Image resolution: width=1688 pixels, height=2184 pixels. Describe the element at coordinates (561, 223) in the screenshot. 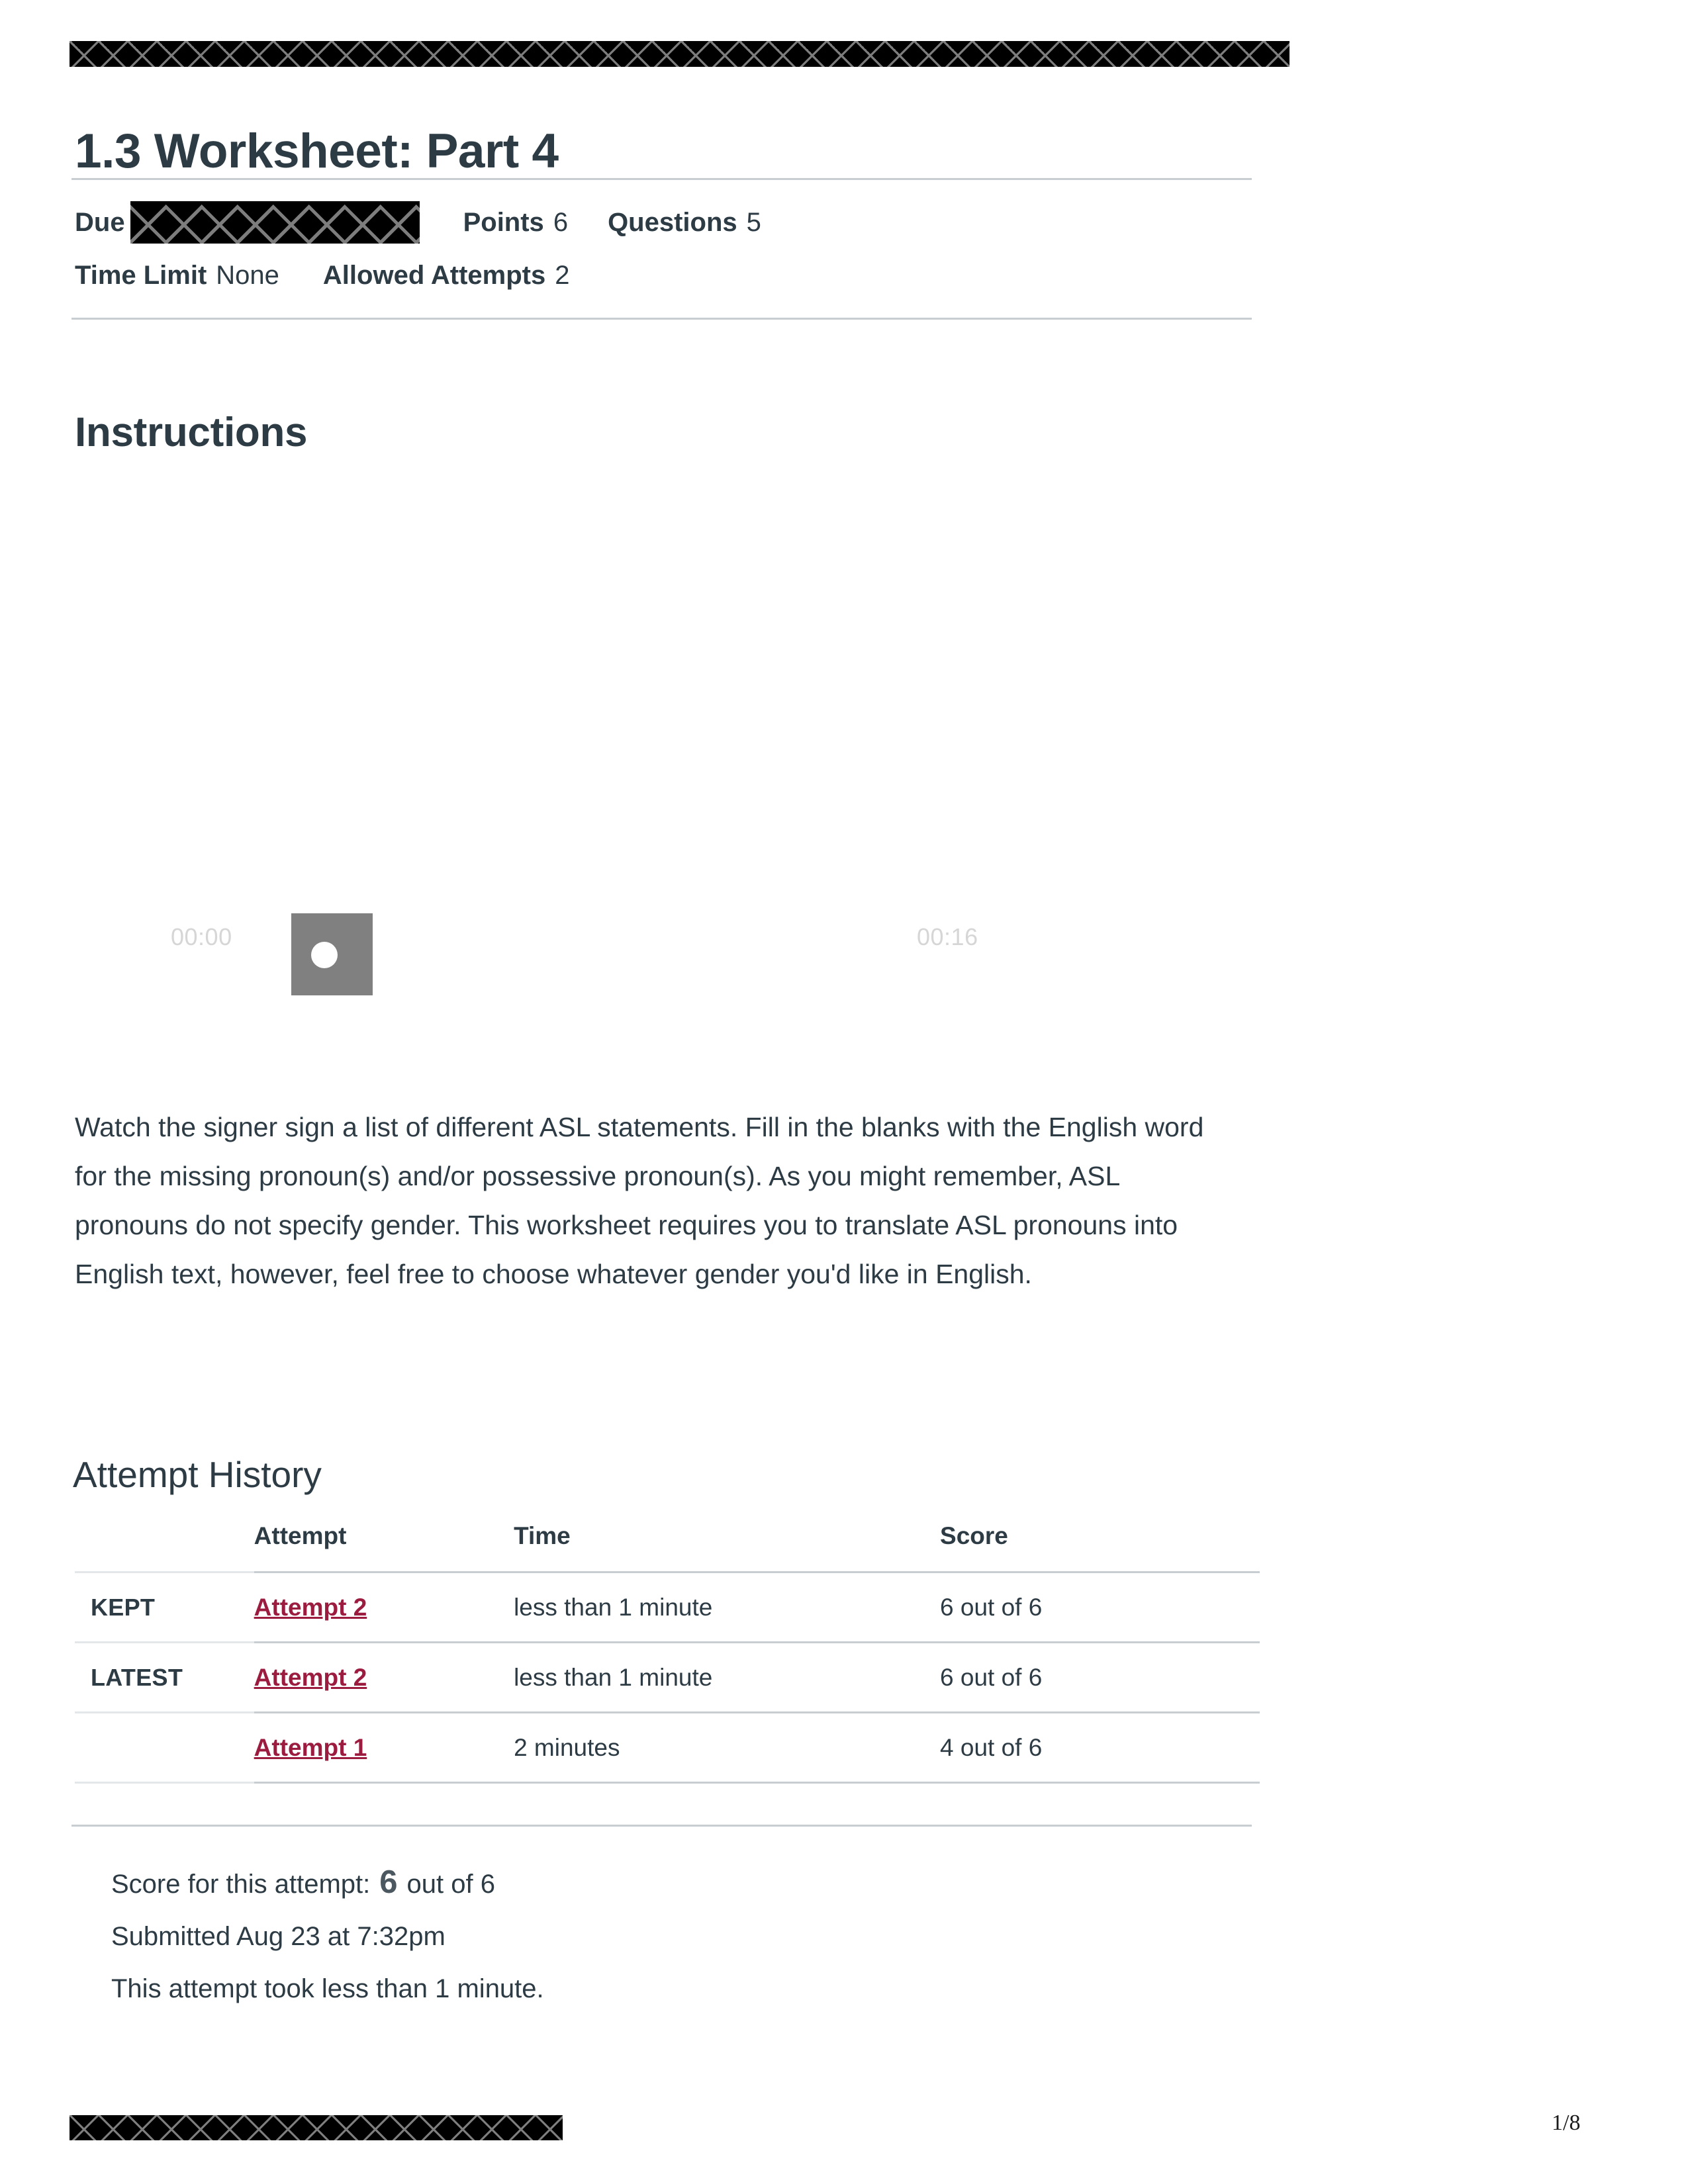

I see `points-value: 6` at that location.